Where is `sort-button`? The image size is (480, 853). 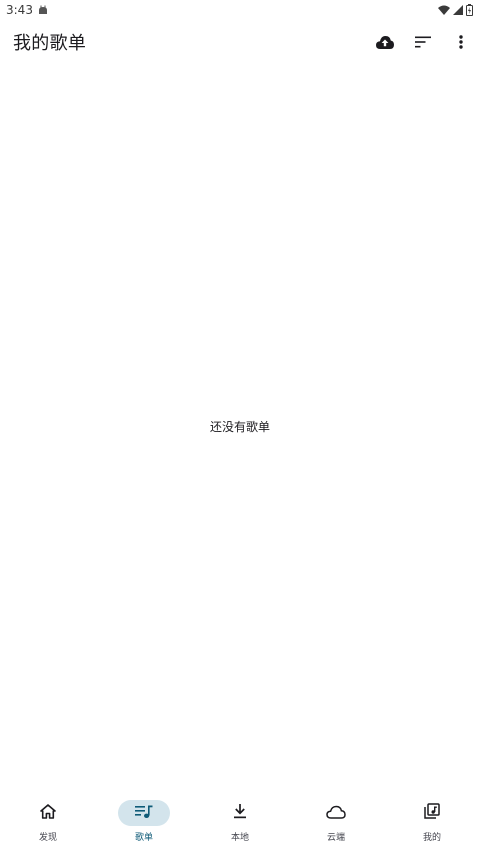 sort-button is located at coordinates (423, 42).